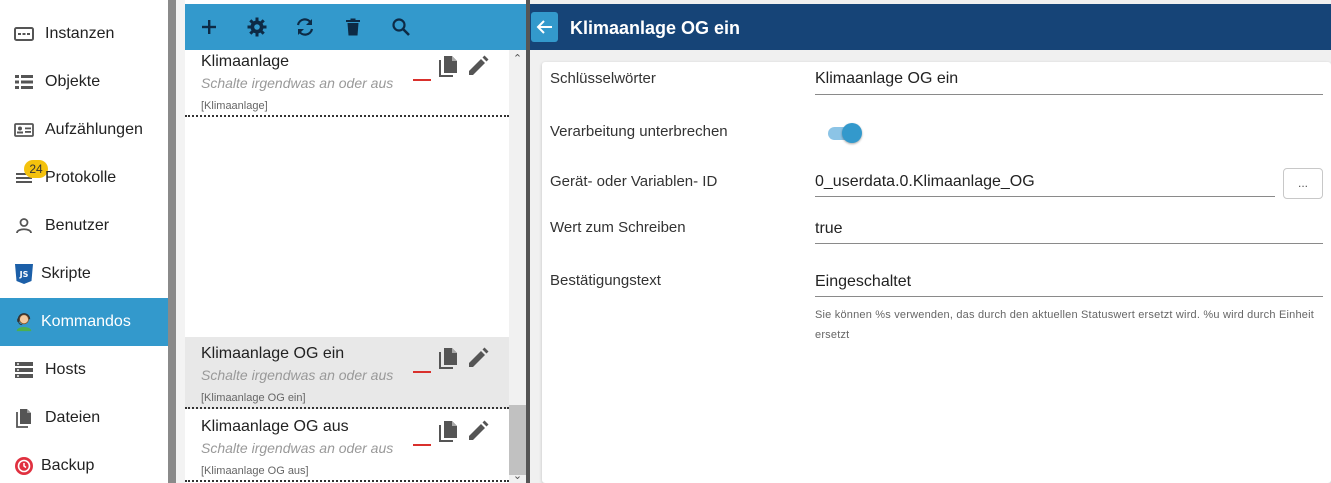 The width and height of the screenshot is (1331, 483). Describe the element at coordinates (305, 27) in the screenshot. I see `refresh-icon` at that location.